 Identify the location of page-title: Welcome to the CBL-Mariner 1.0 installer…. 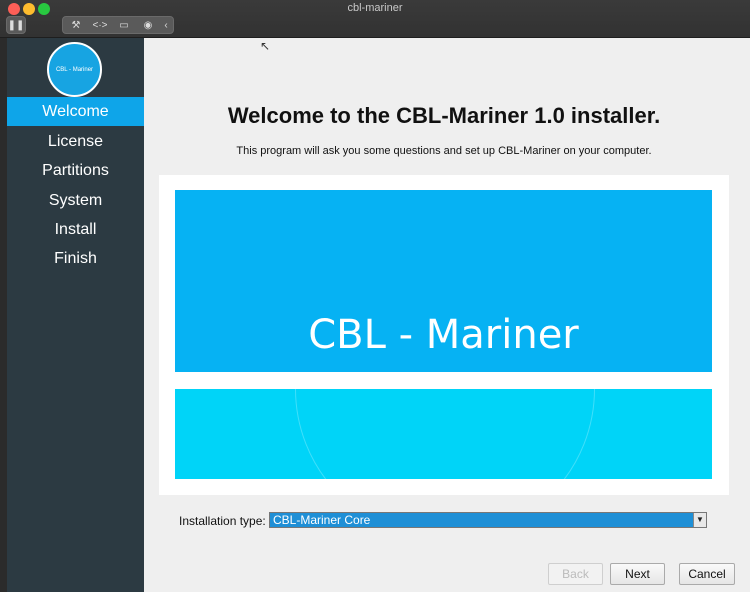
(444, 115).